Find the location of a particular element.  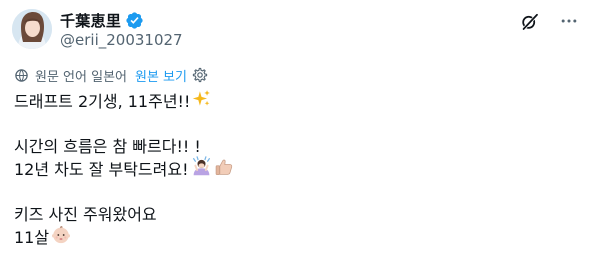

user-handle: @erii_20031027 is located at coordinates (121, 40).